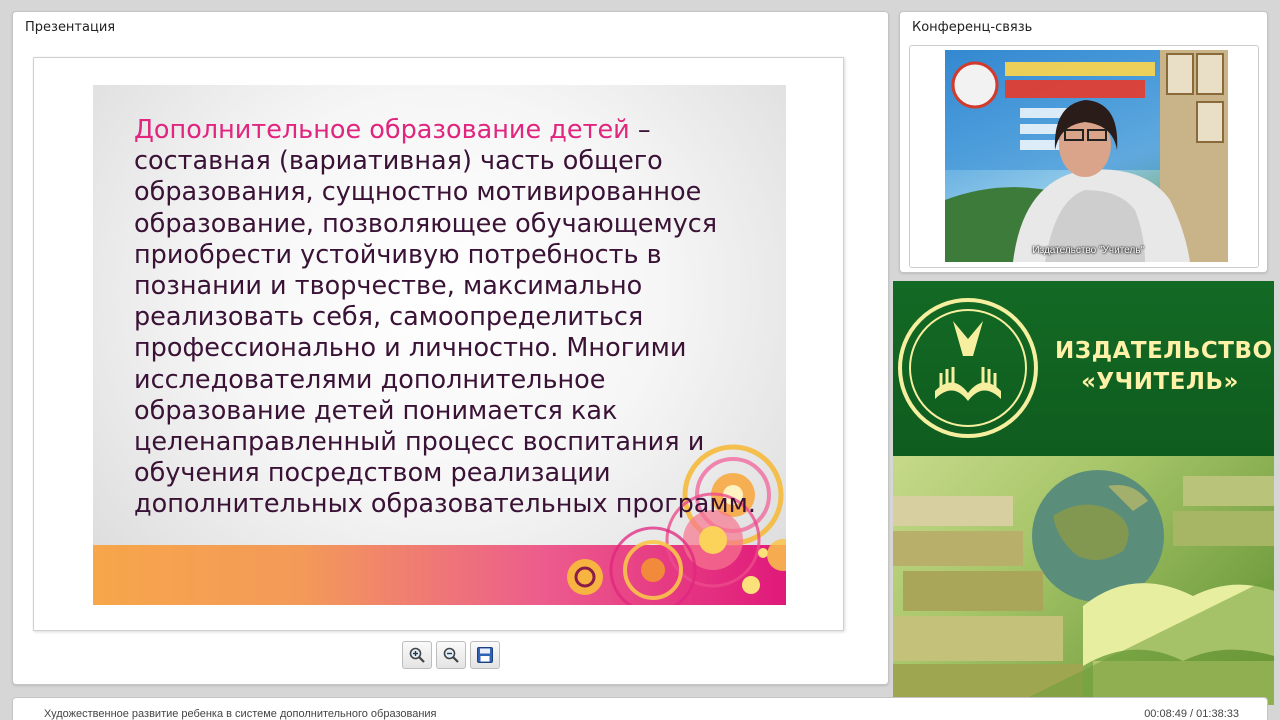 This screenshot has width=1280, height=720. I want to click on save-icon, so click(485, 655).